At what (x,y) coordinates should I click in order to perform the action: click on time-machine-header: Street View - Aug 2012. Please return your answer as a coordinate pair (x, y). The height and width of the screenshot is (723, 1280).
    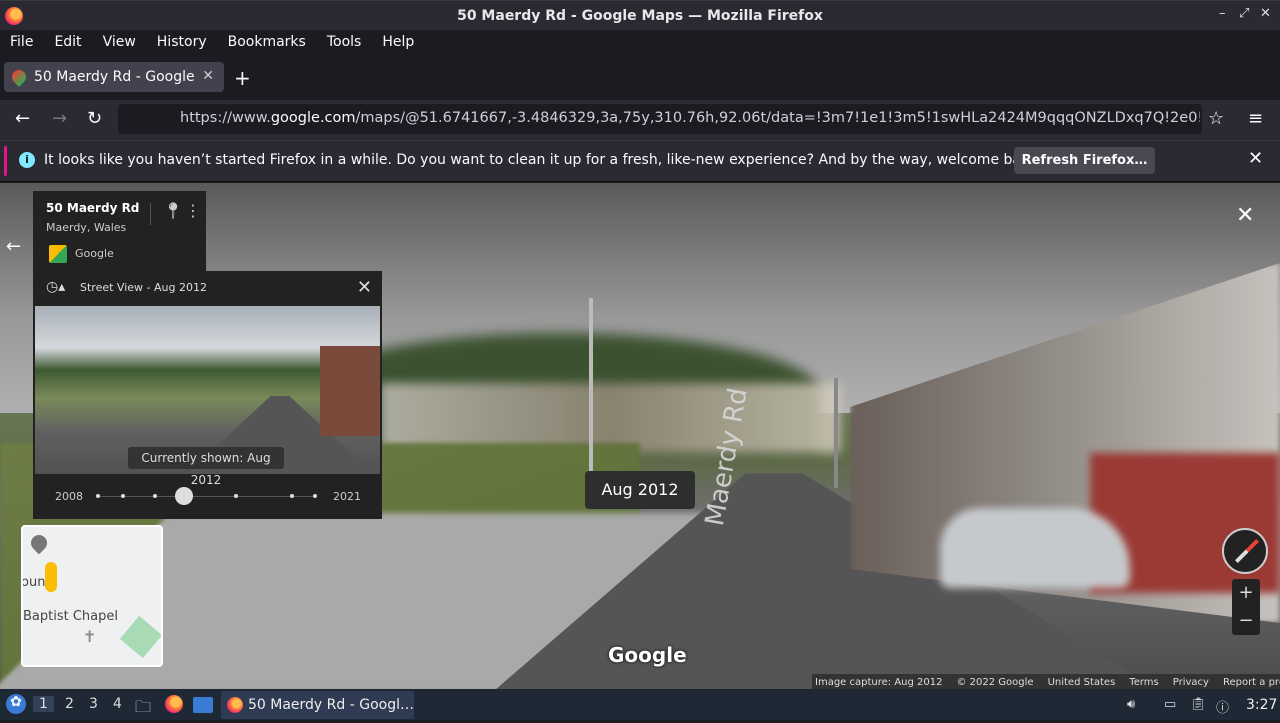
    Looking at the image, I should click on (143, 287).